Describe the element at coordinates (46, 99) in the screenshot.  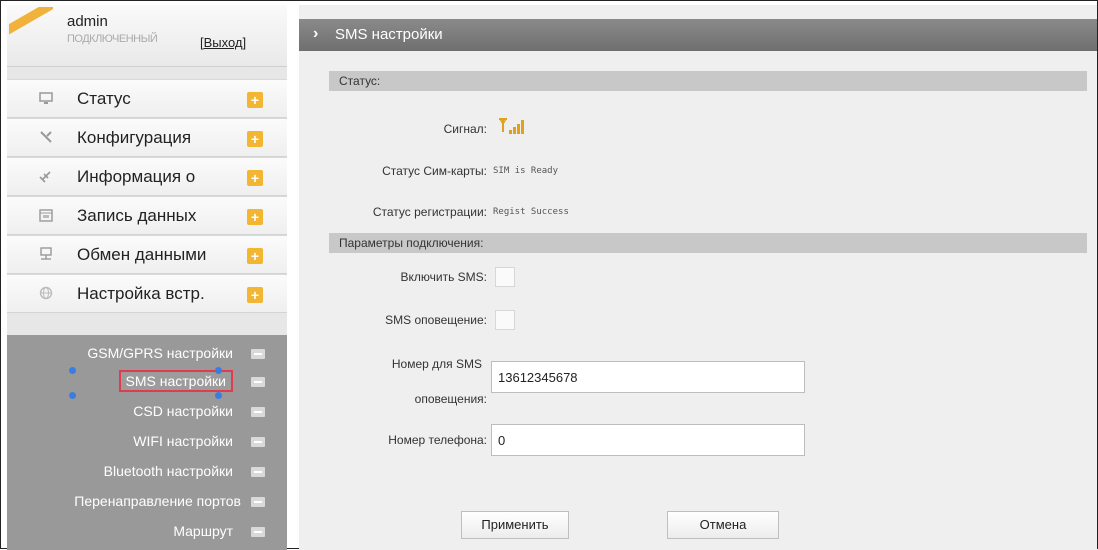
I see `monitor-icon` at that location.